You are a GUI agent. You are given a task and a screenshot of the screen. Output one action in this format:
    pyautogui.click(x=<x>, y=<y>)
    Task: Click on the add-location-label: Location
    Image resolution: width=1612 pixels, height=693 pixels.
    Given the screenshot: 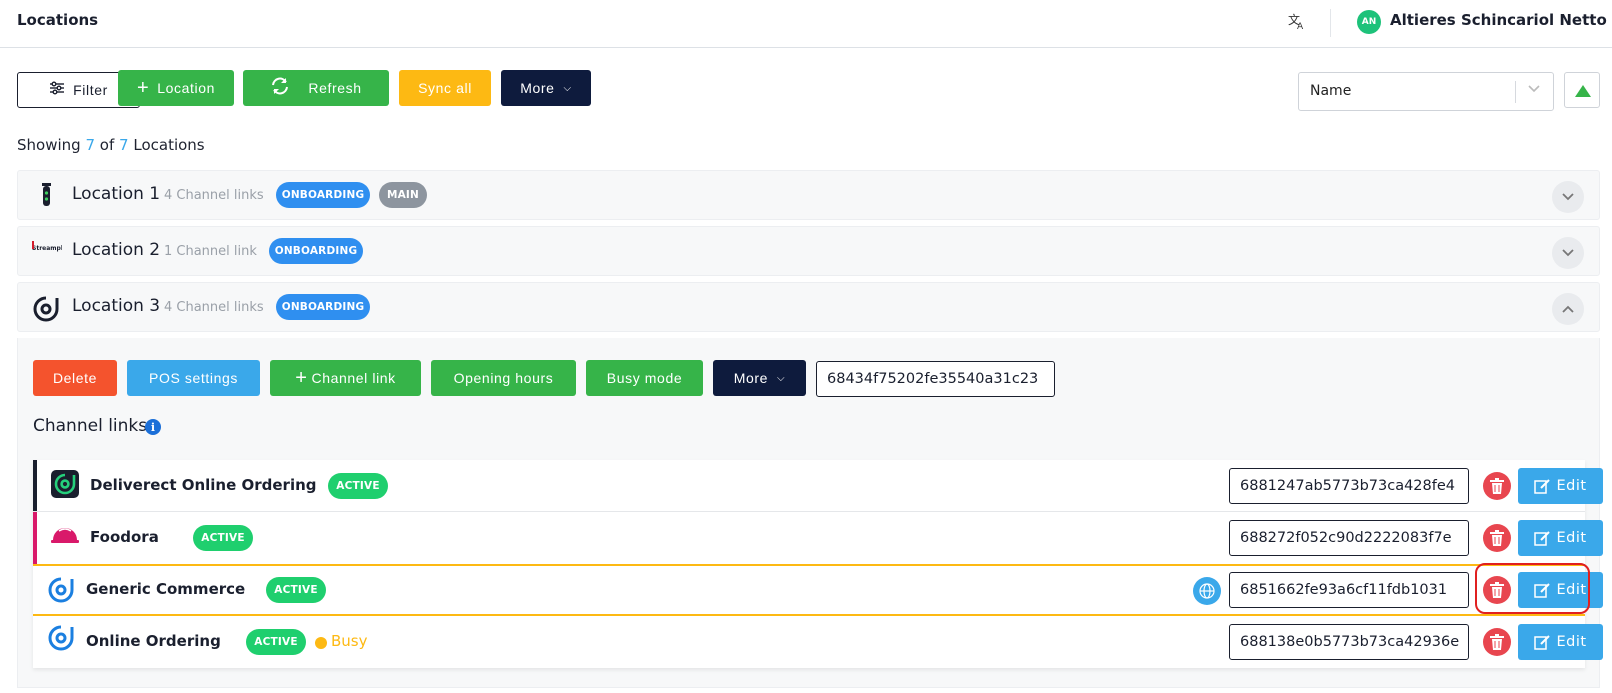 What is the action you would take?
    pyautogui.click(x=186, y=88)
    